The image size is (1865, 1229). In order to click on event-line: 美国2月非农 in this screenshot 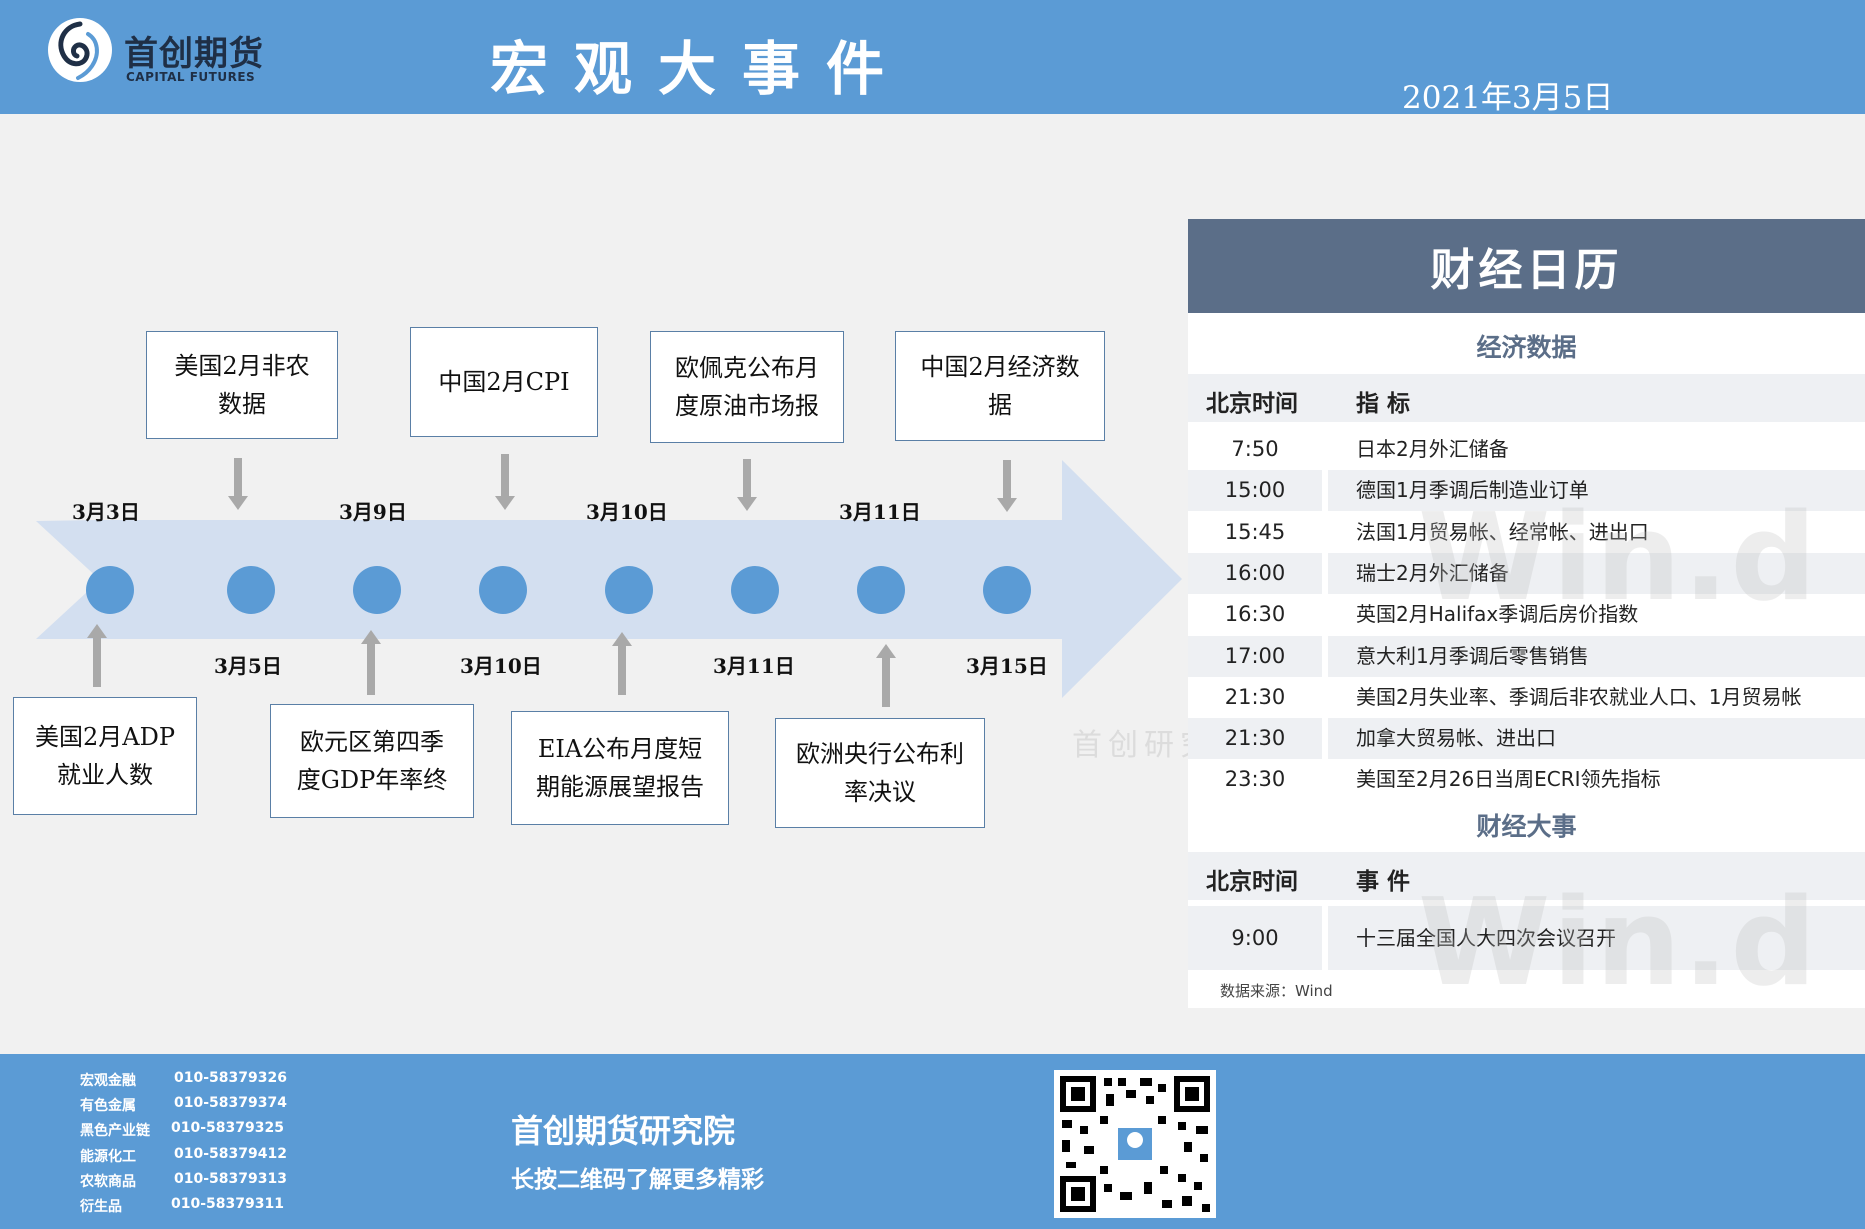, I will do `click(242, 366)`.